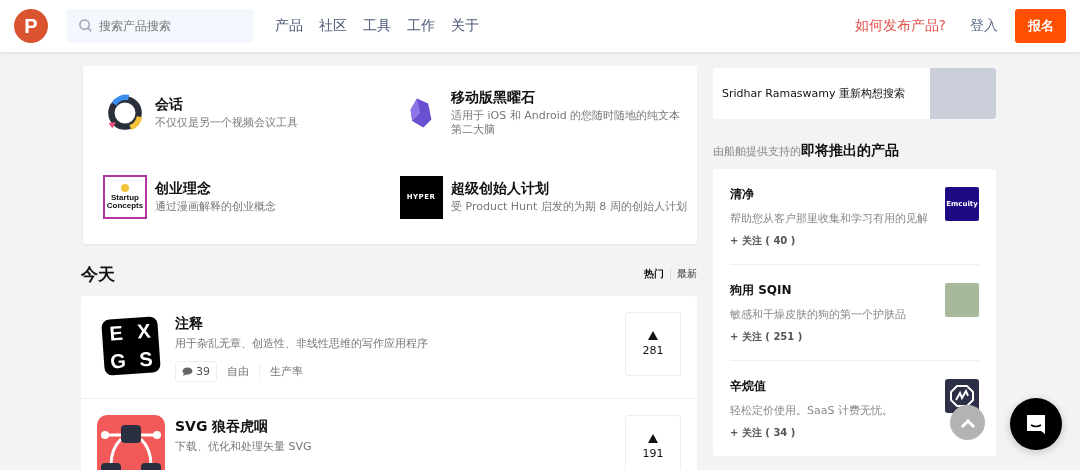  I want to click on chat-icon, so click(1036, 424).